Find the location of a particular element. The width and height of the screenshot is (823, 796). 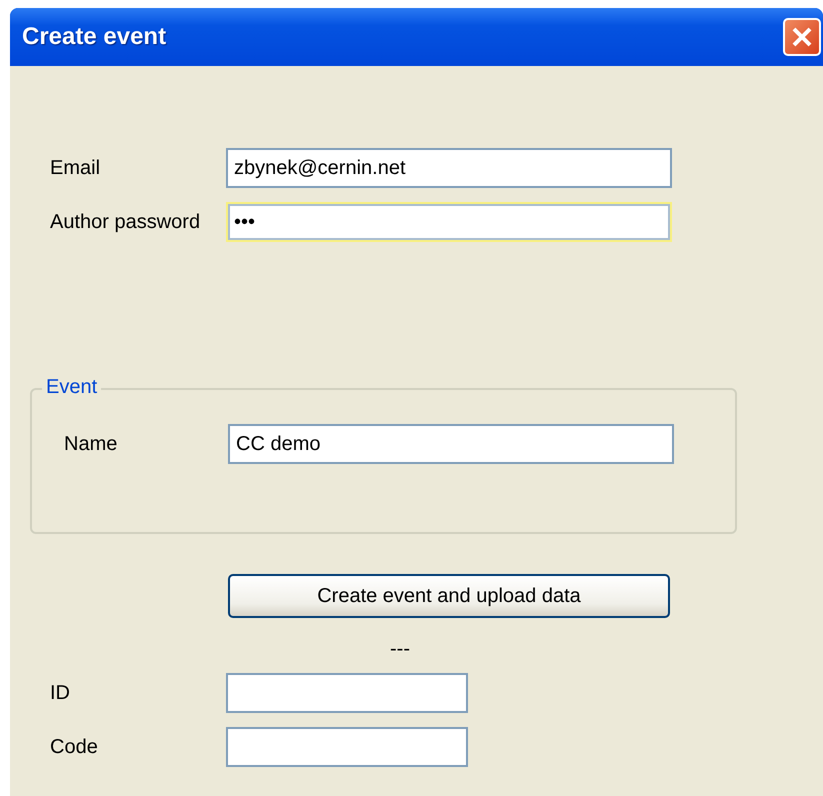

upload-button: Create event and upload data is located at coordinates (449, 596).